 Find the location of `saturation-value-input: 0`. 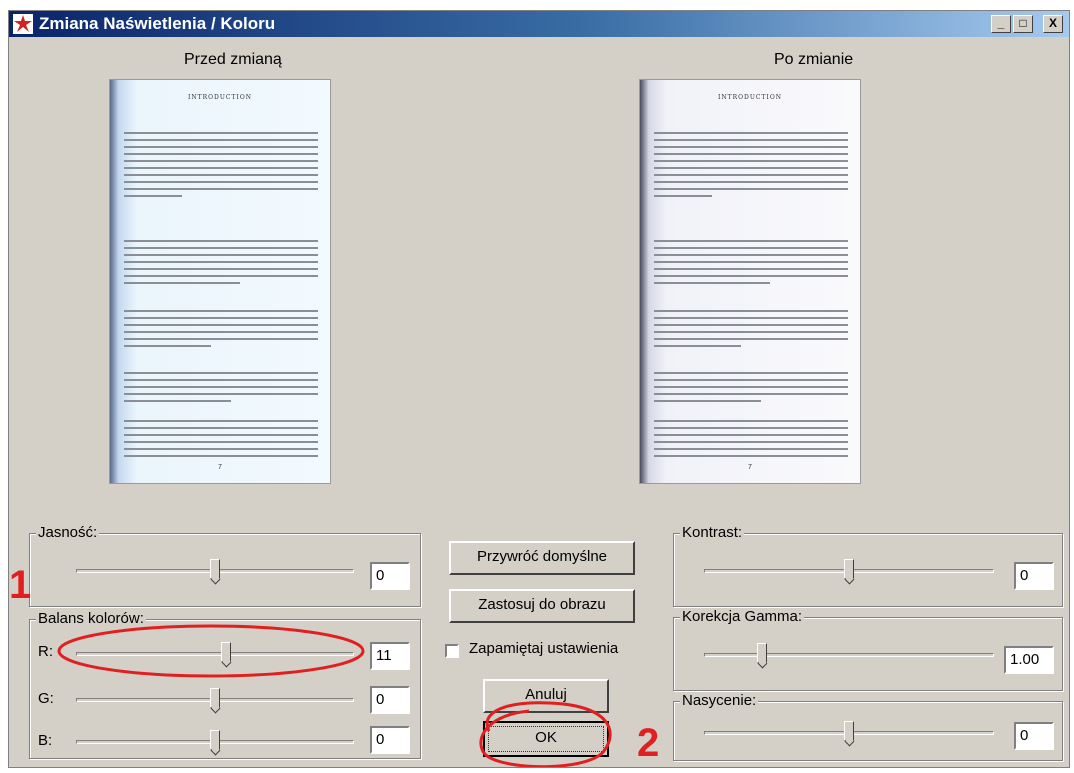

saturation-value-input: 0 is located at coordinates (1034, 736).